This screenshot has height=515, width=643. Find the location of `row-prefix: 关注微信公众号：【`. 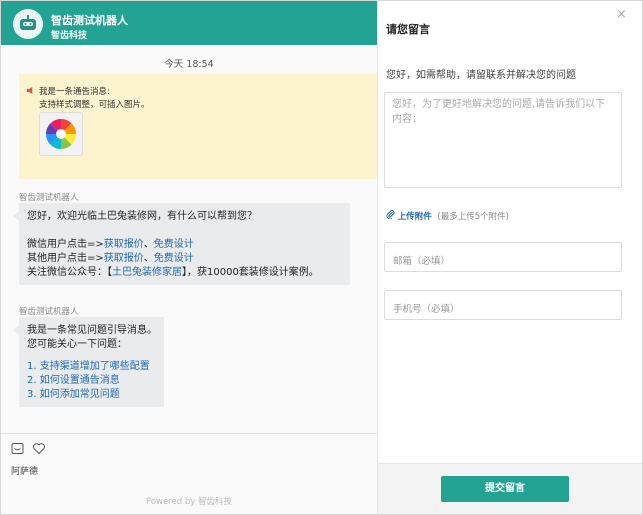

row-prefix: 关注微信公众号：【 is located at coordinates (69, 272).